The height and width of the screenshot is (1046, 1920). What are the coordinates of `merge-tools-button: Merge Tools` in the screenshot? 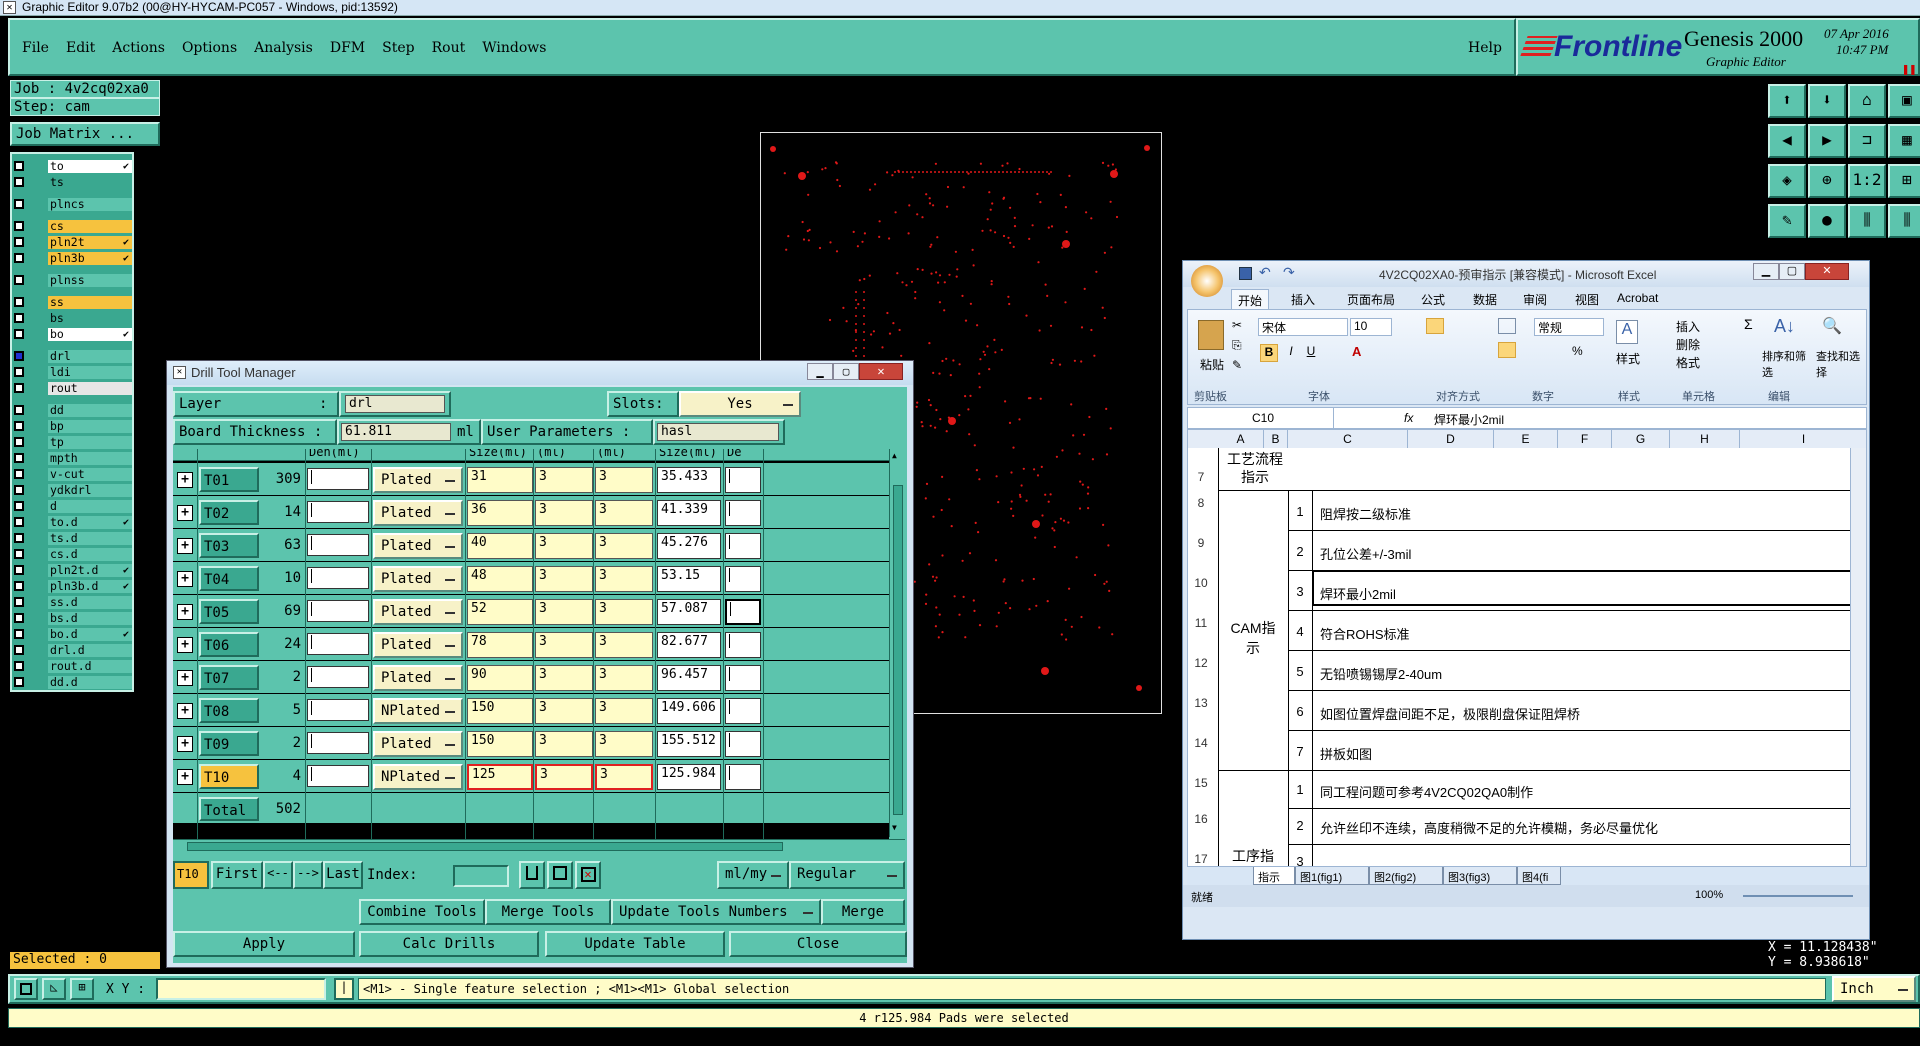 It's located at (548, 912).